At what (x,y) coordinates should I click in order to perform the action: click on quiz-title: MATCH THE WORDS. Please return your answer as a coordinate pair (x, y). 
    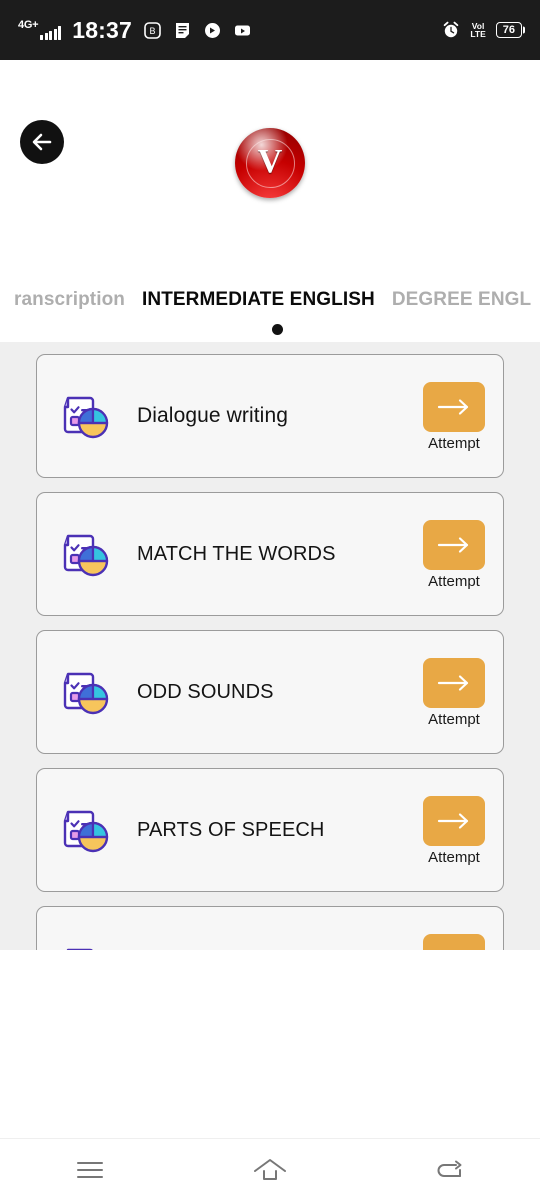
    Looking at the image, I should click on (236, 553).